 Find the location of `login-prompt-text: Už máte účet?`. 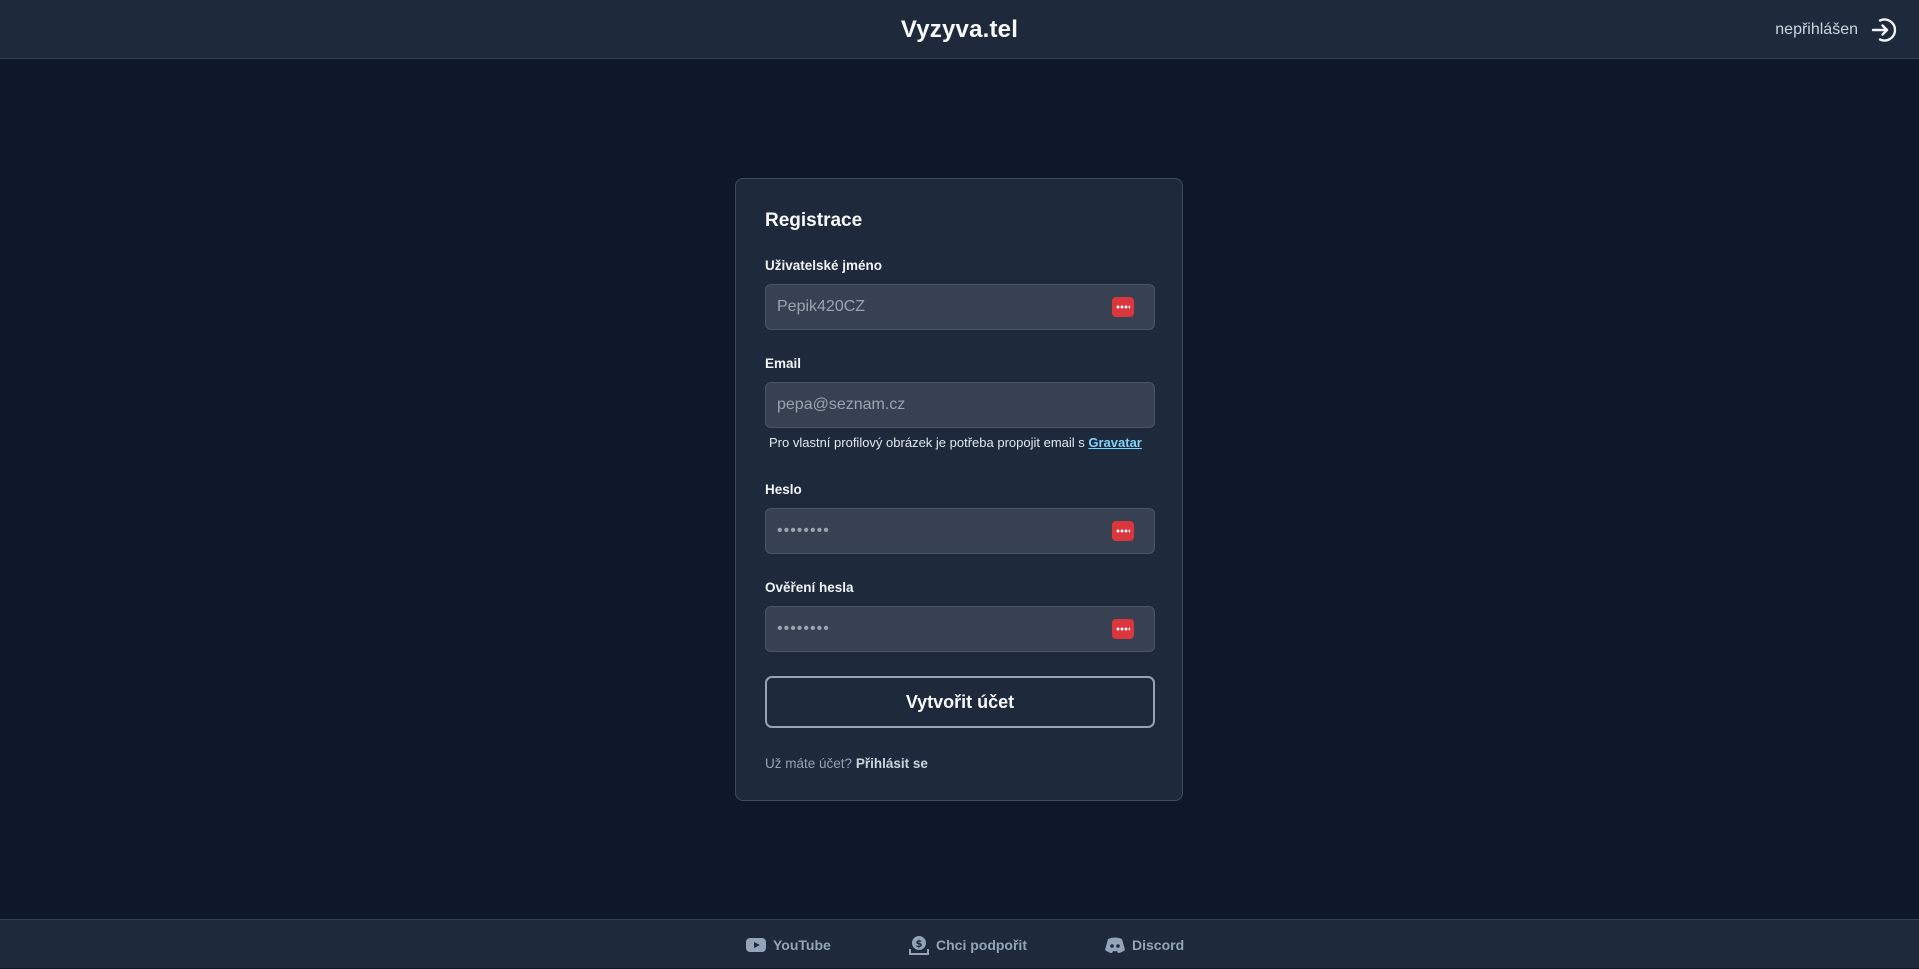

login-prompt-text: Už máte účet? is located at coordinates (809, 763).